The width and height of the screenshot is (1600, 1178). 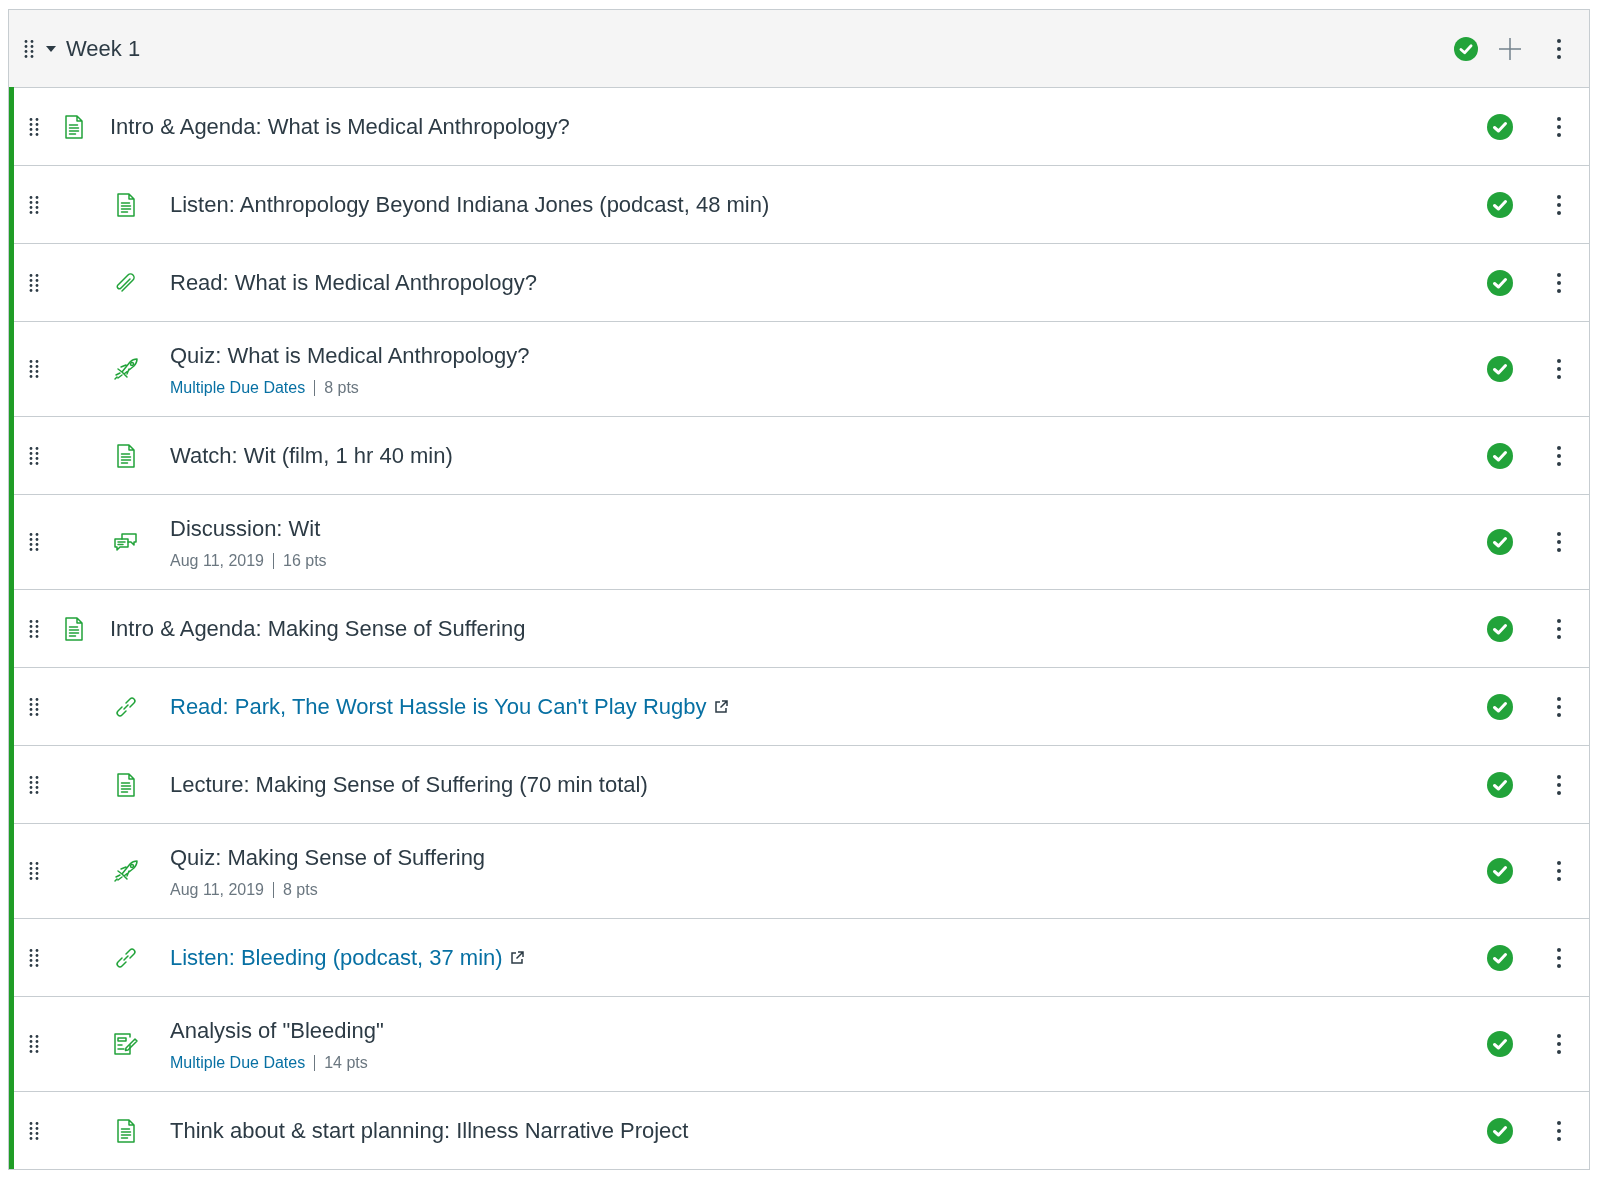 I want to click on chat-bubbles-icon, so click(x=126, y=542).